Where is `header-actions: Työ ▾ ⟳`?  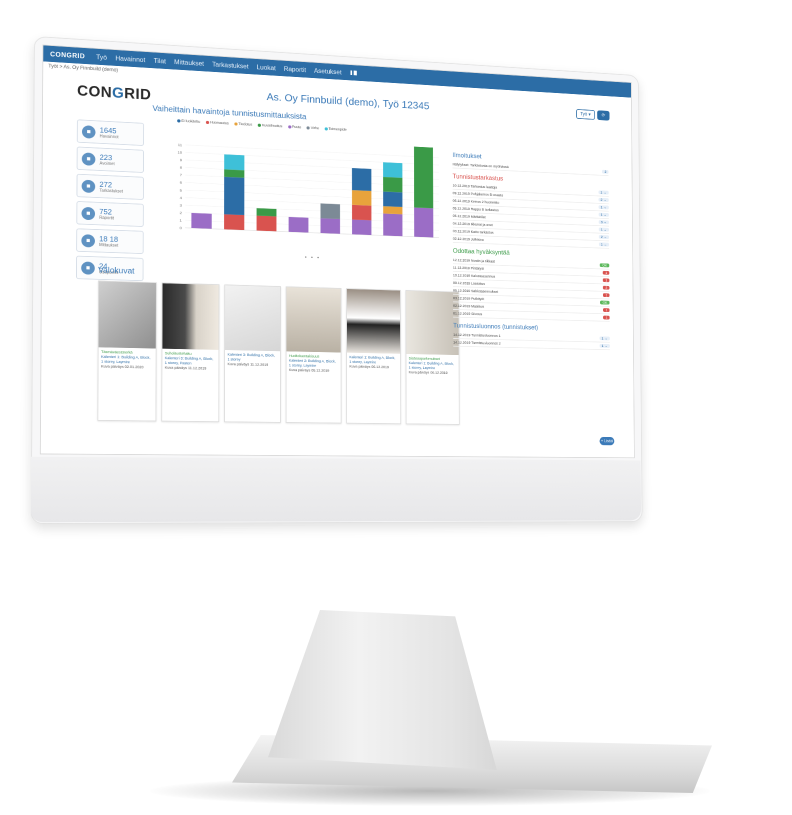
header-actions: Työ ▾ ⟳ is located at coordinates (593, 115).